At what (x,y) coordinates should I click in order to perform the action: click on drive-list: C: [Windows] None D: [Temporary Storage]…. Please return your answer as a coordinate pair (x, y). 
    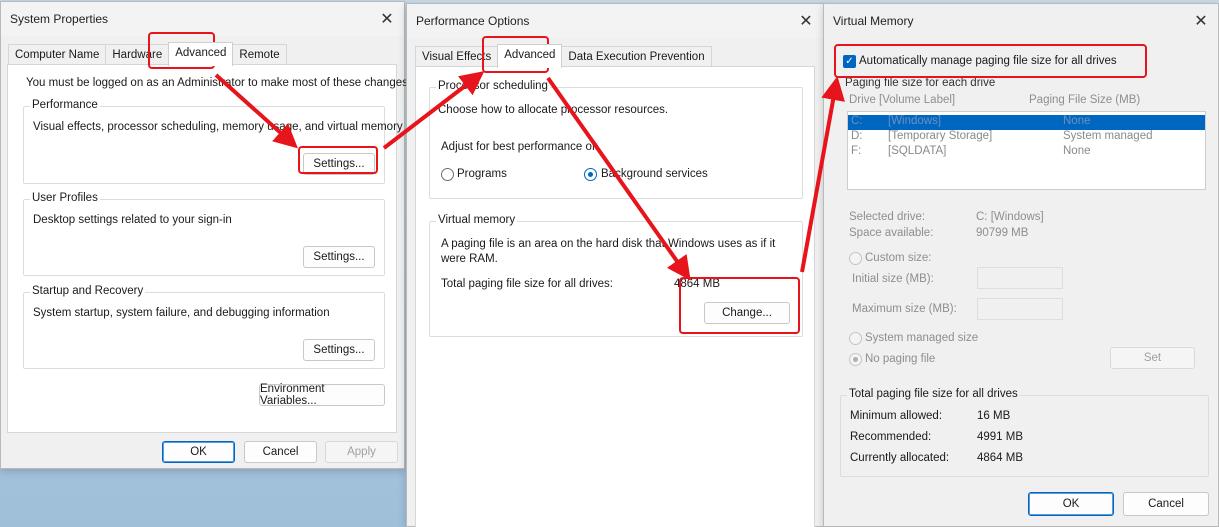
    Looking at the image, I should click on (1026, 150).